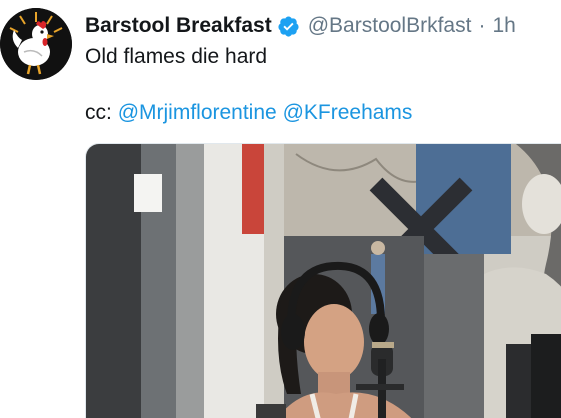  I want to click on mention-link: @KFreehams, so click(348, 112).